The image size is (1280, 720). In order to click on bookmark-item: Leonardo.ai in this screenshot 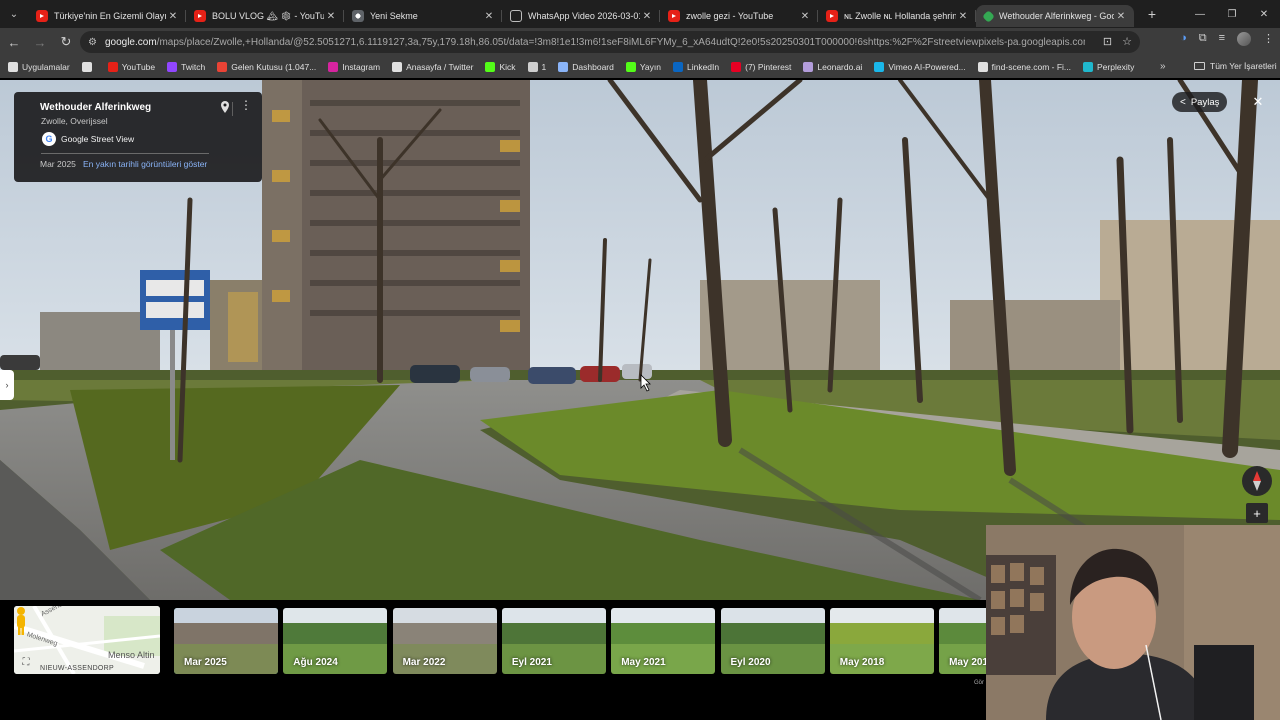, I will do `click(832, 67)`.